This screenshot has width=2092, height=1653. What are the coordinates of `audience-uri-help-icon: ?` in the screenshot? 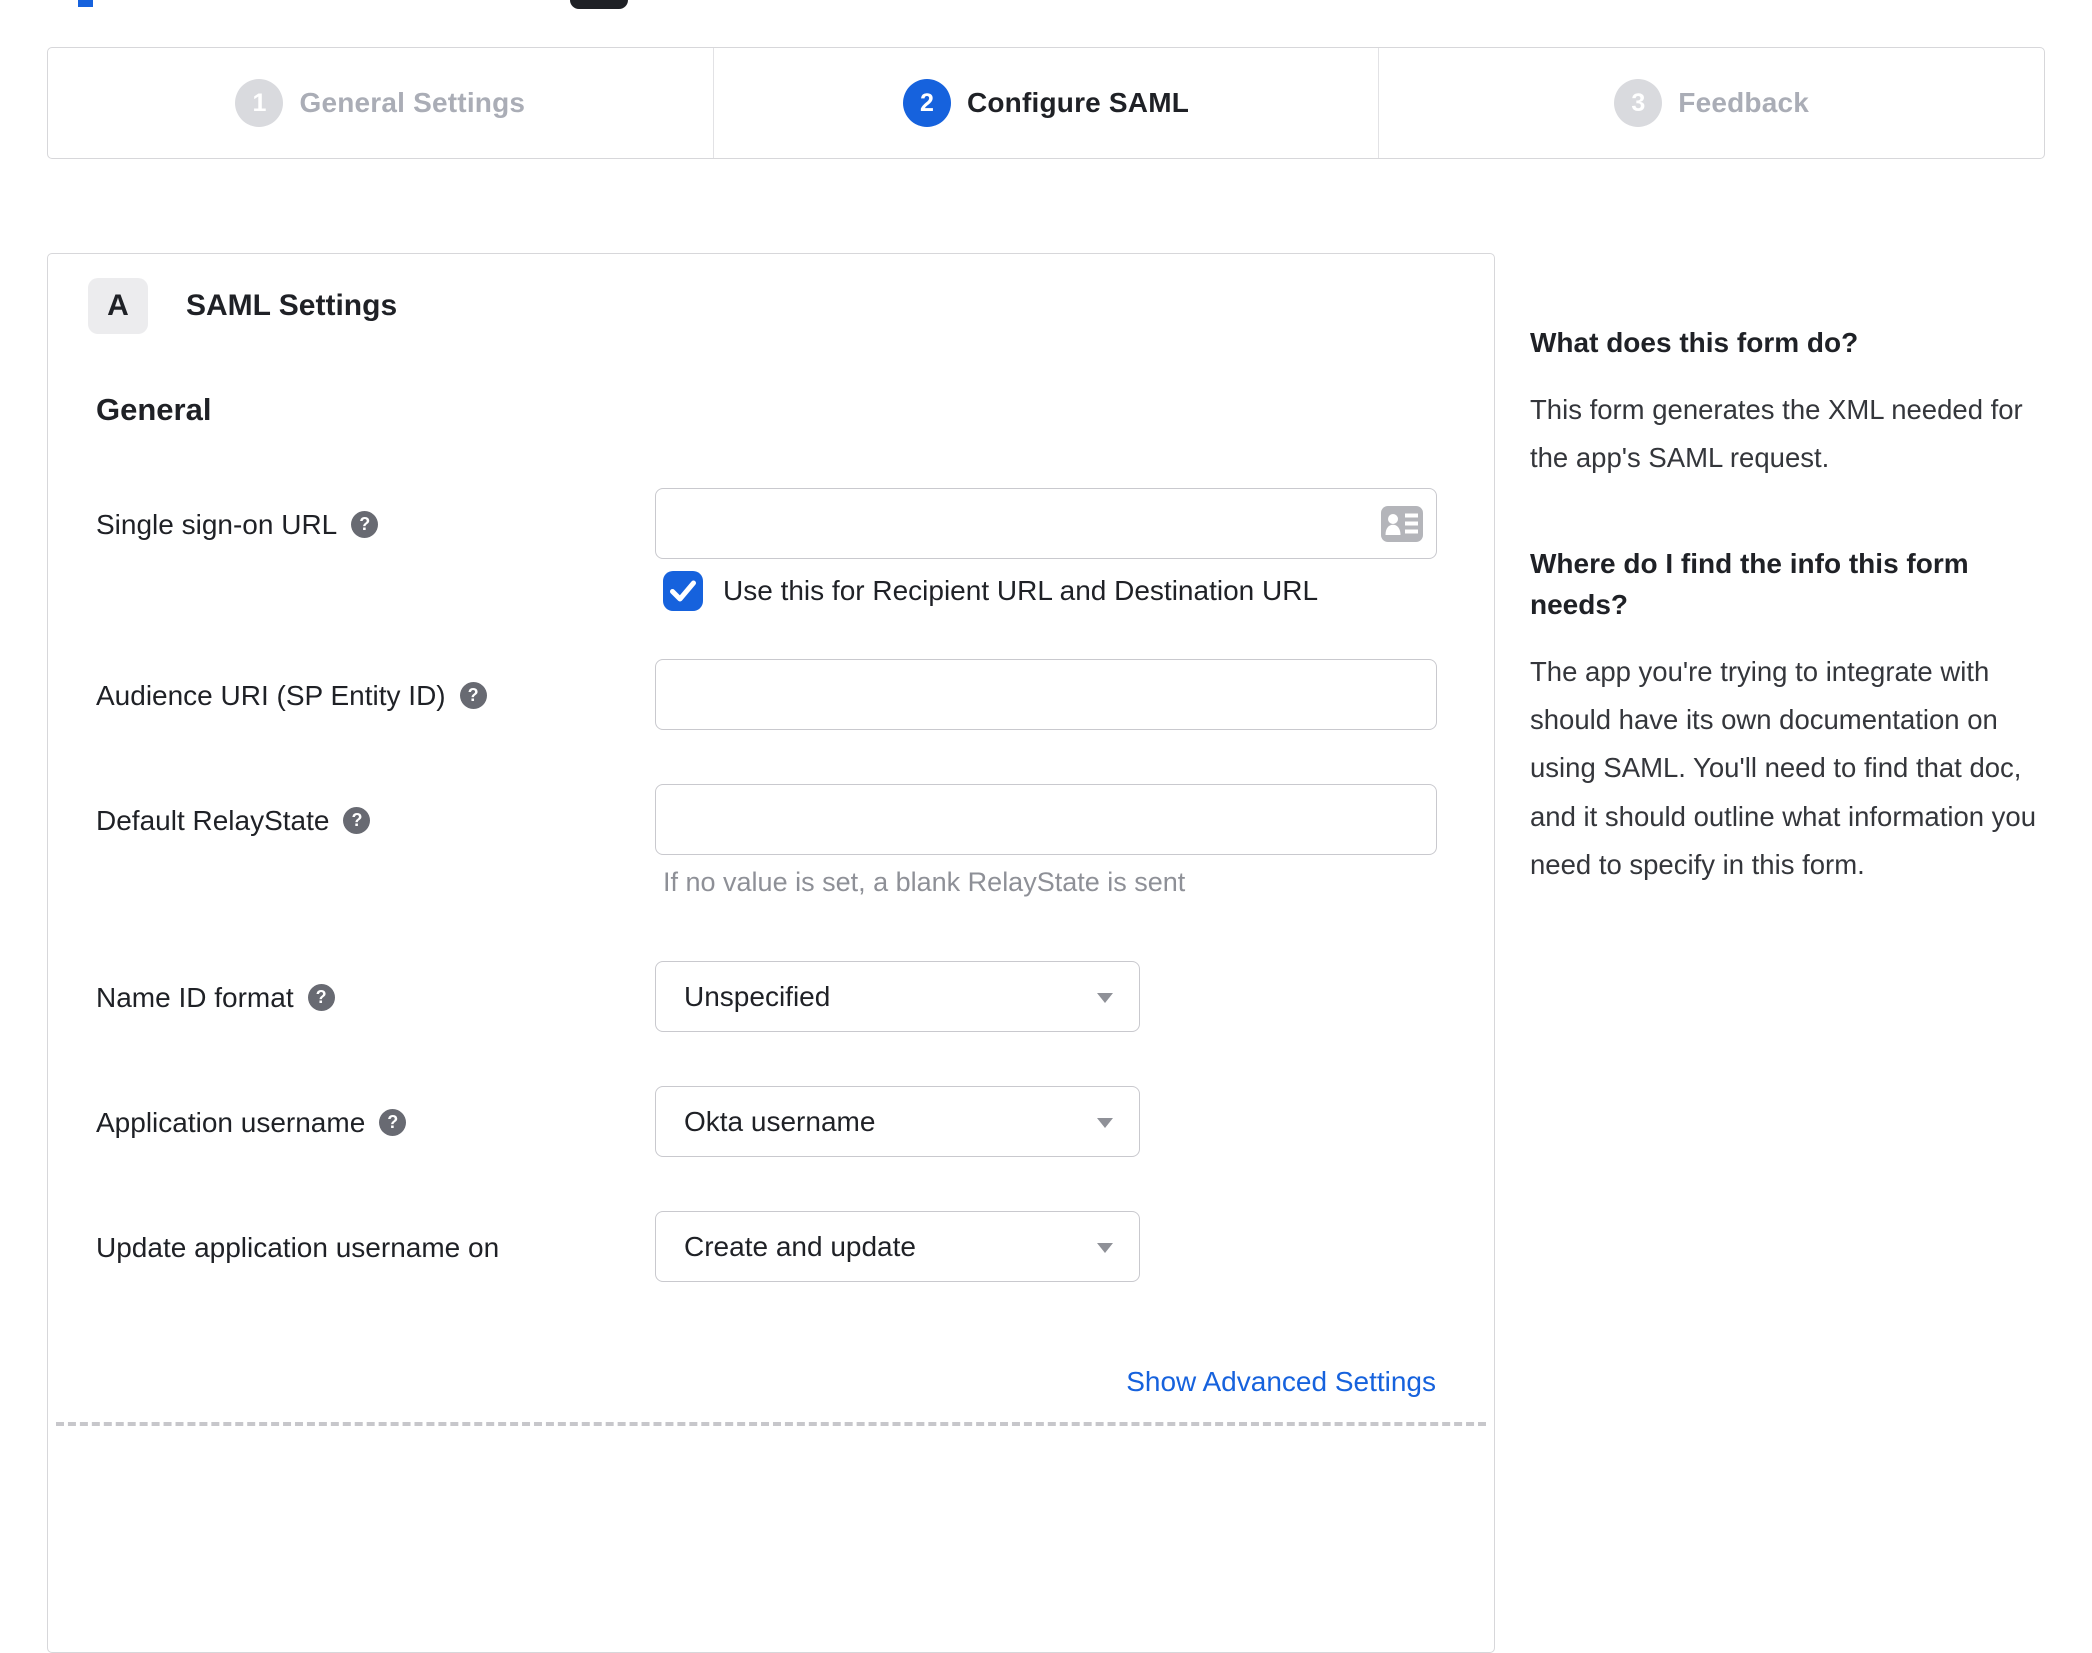 It's located at (473, 696).